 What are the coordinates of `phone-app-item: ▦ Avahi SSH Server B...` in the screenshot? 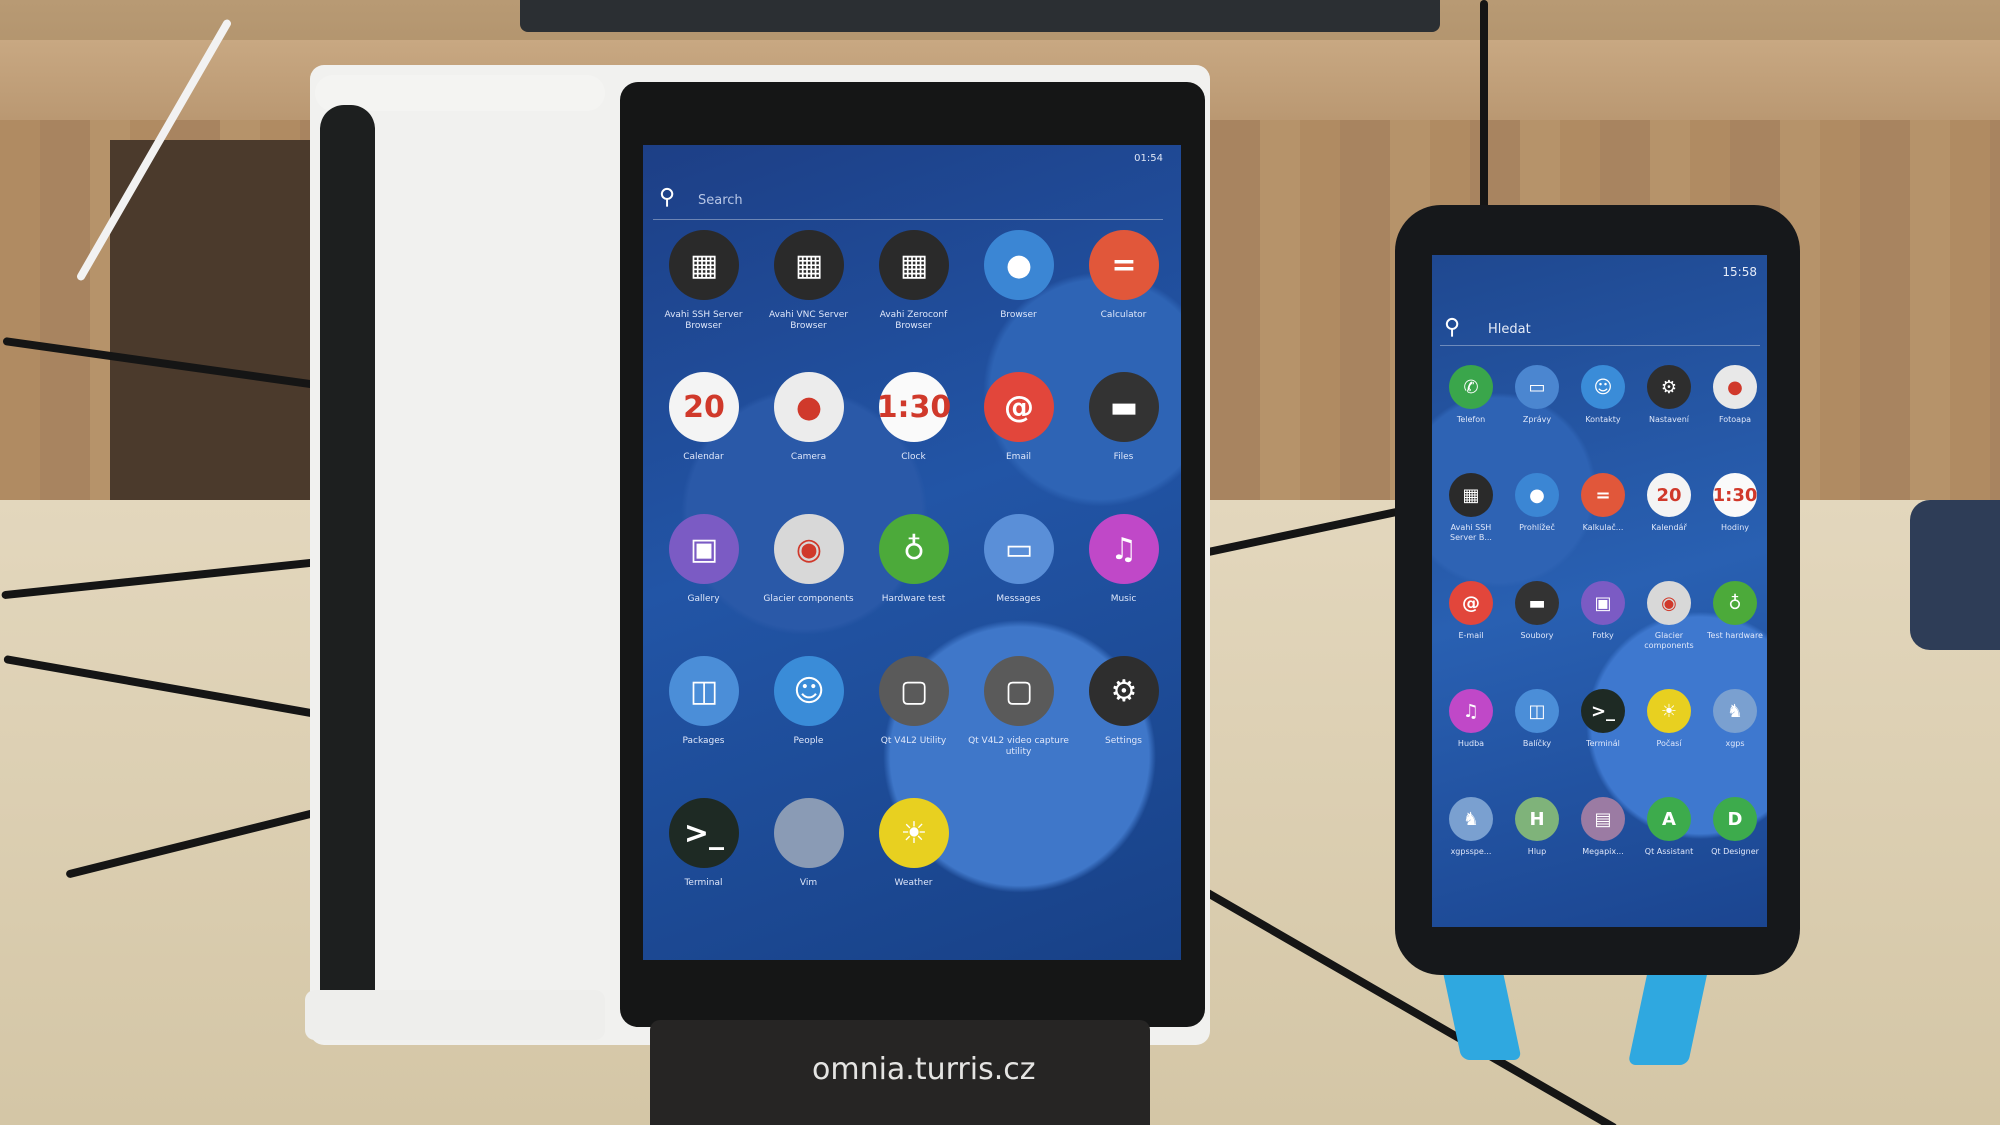 It's located at (1471, 517).